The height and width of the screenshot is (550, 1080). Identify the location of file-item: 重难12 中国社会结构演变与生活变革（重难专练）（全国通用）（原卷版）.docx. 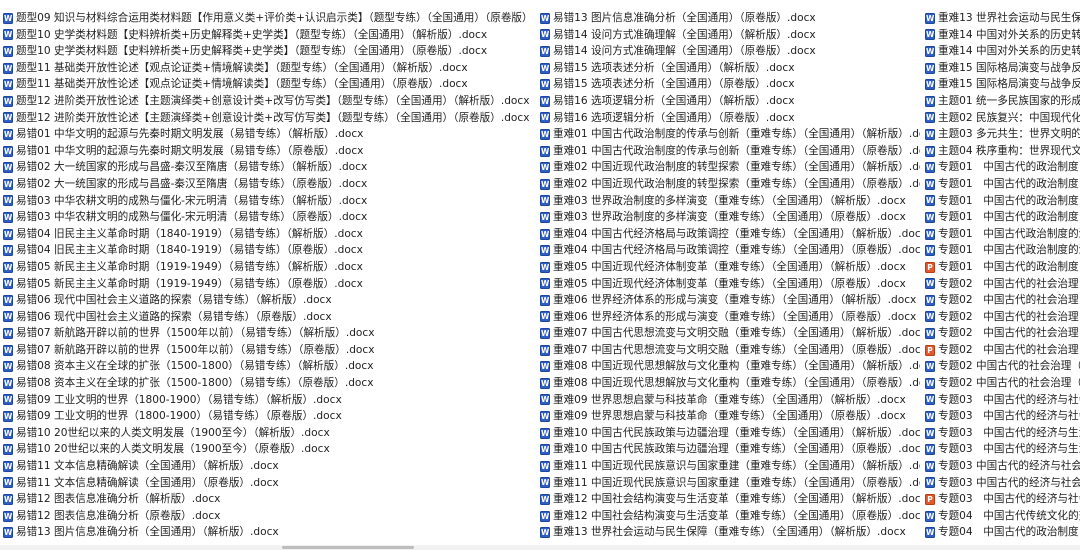
(728, 516).